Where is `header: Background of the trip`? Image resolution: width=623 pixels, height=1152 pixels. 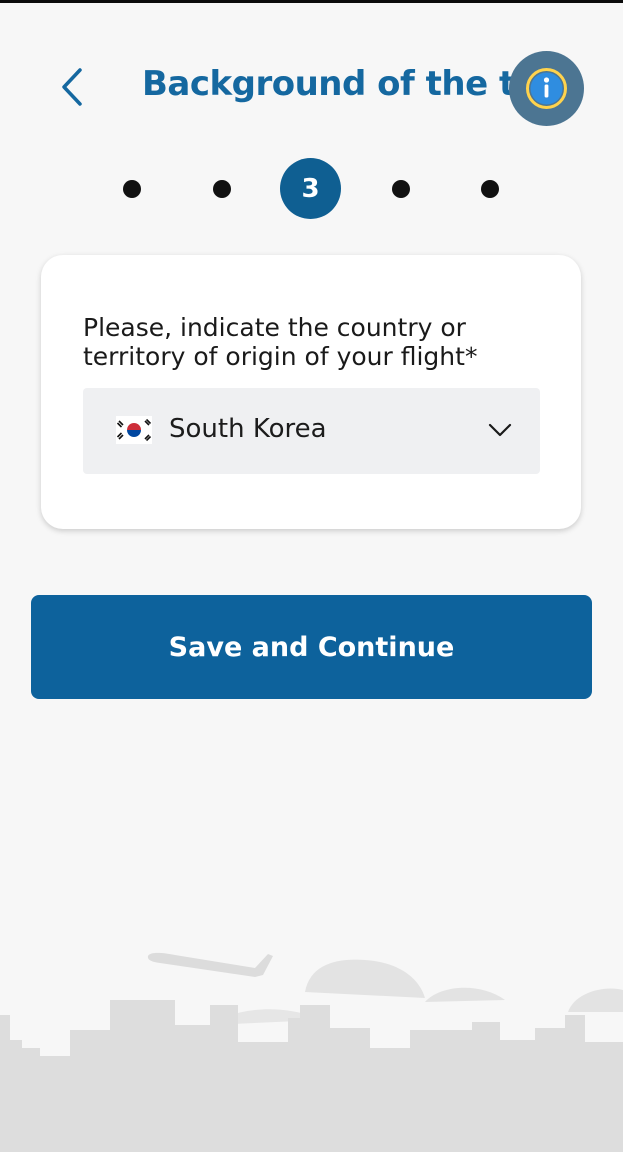 header: Background of the trip is located at coordinates (311, 90).